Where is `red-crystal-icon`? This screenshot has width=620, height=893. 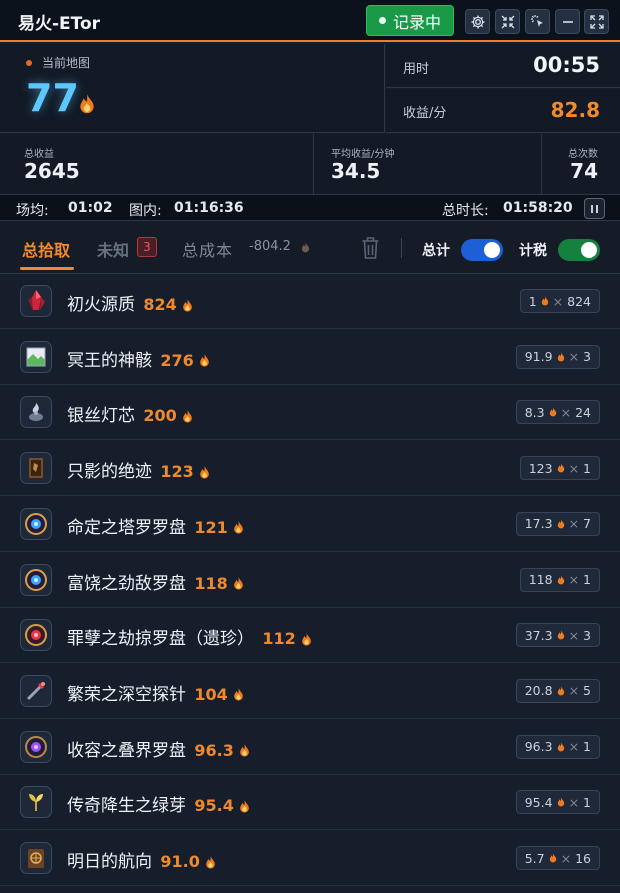
red-crystal-icon is located at coordinates (36, 301).